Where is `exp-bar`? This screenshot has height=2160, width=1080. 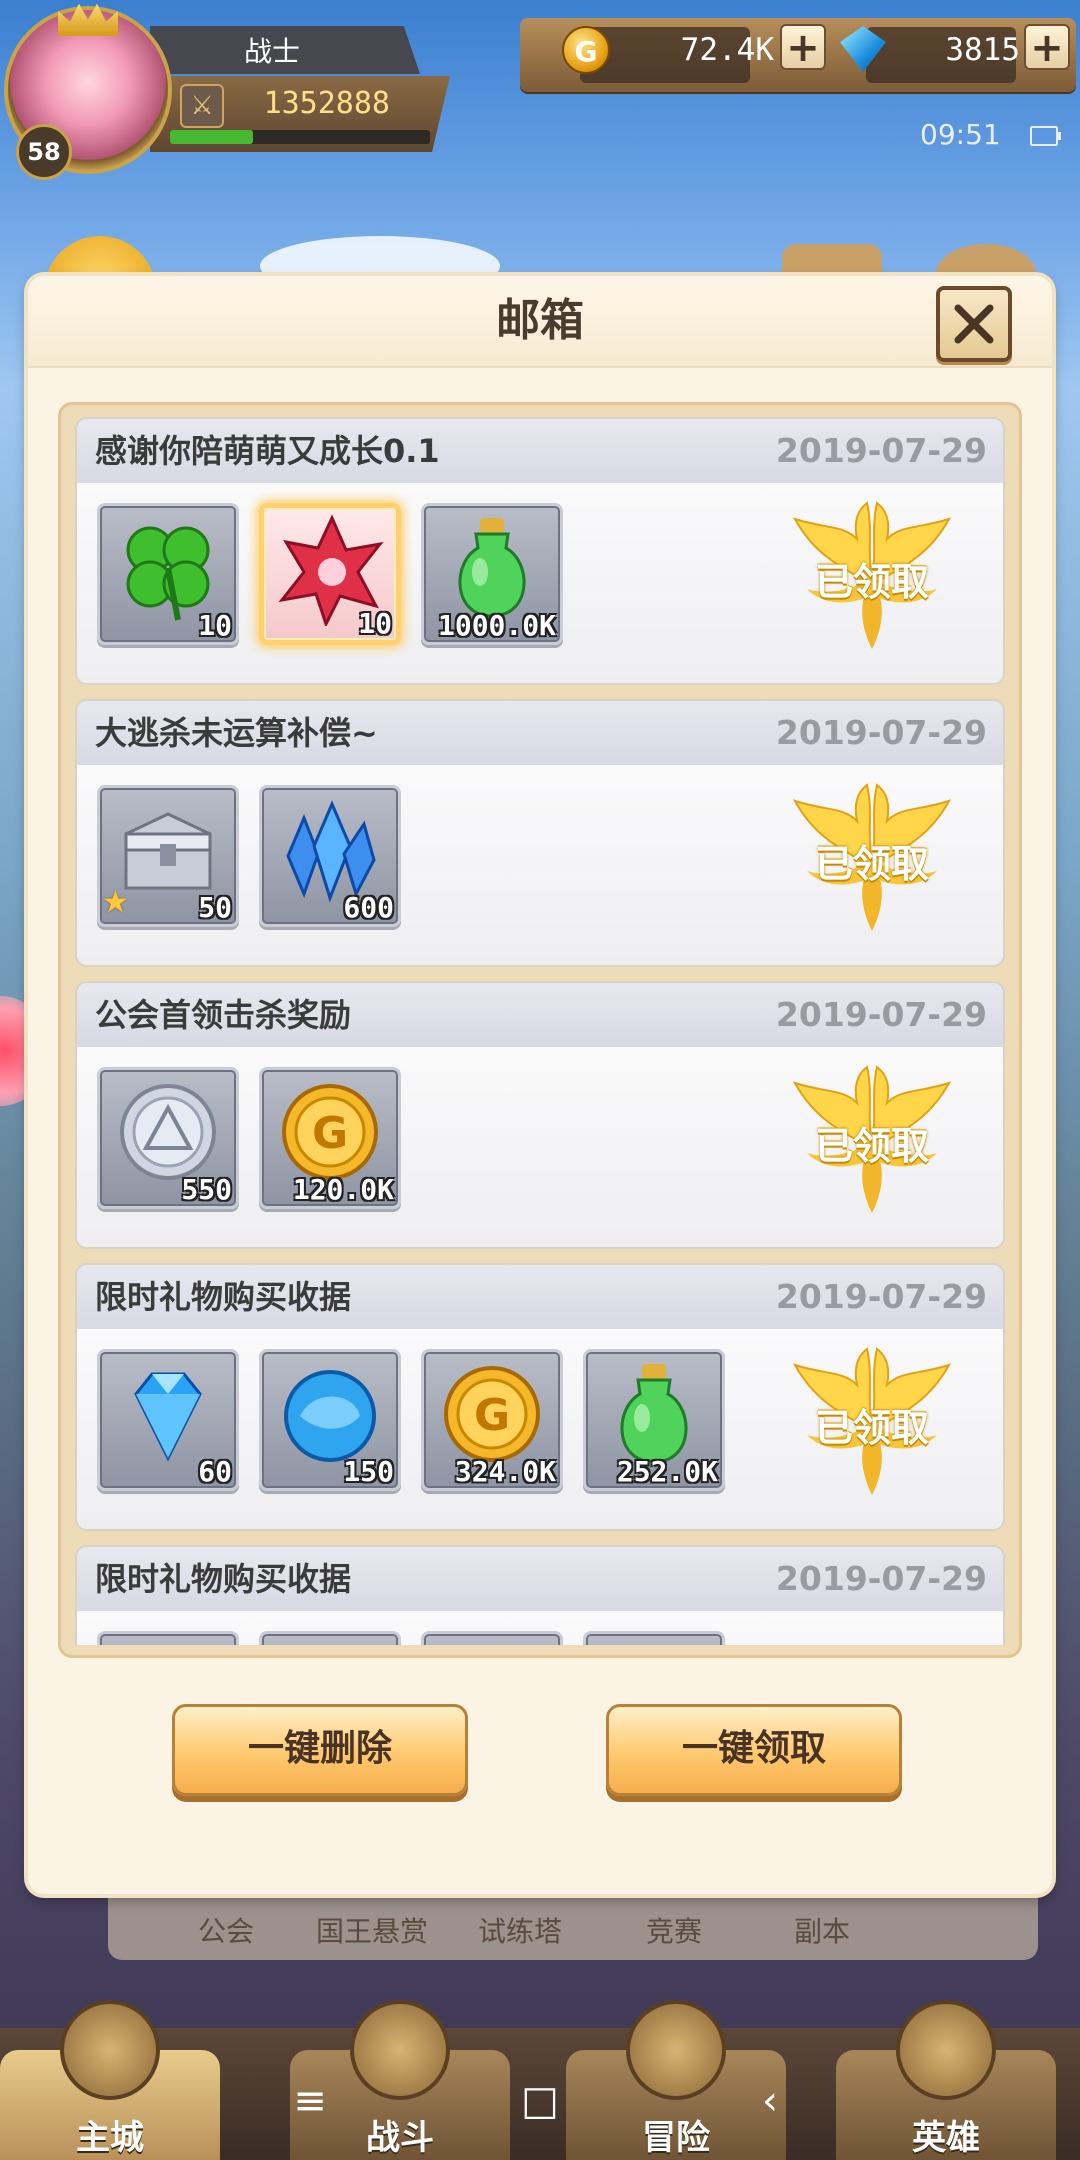 exp-bar is located at coordinates (300, 137).